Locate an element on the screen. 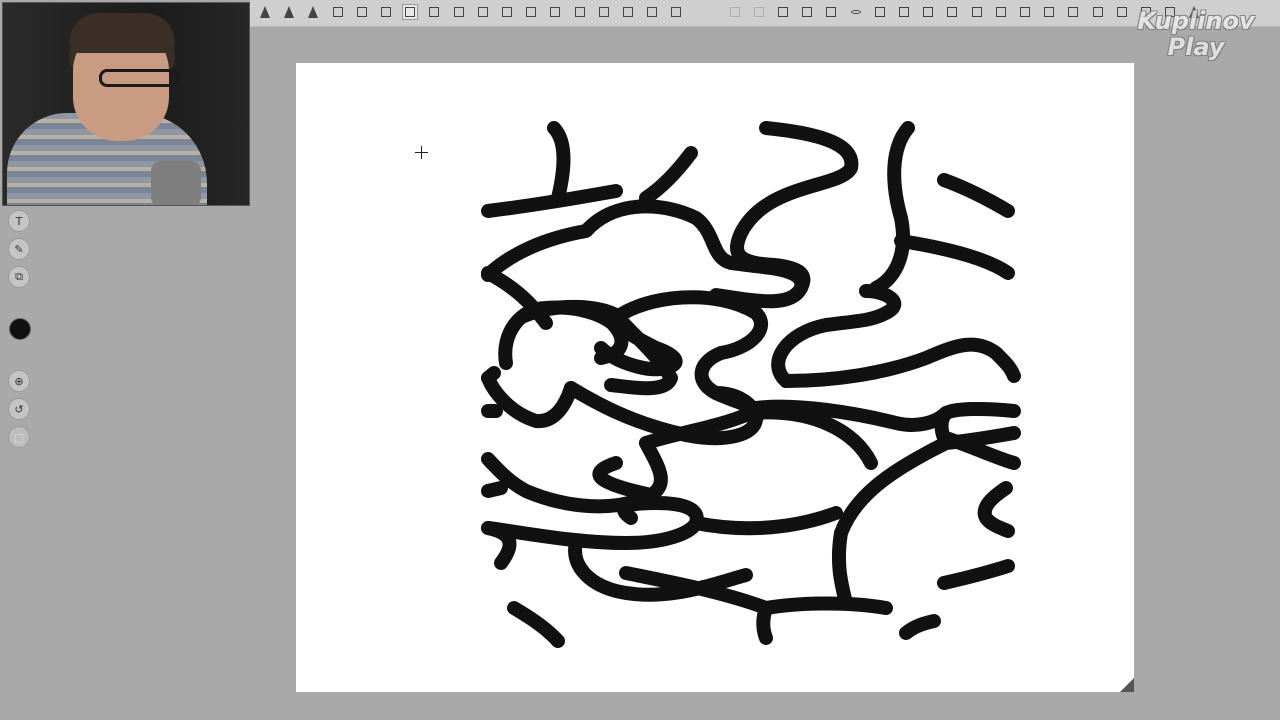 The width and height of the screenshot is (1280, 720). channel-watermark: Kuplinov Play is located at coordinates (1196, 34).